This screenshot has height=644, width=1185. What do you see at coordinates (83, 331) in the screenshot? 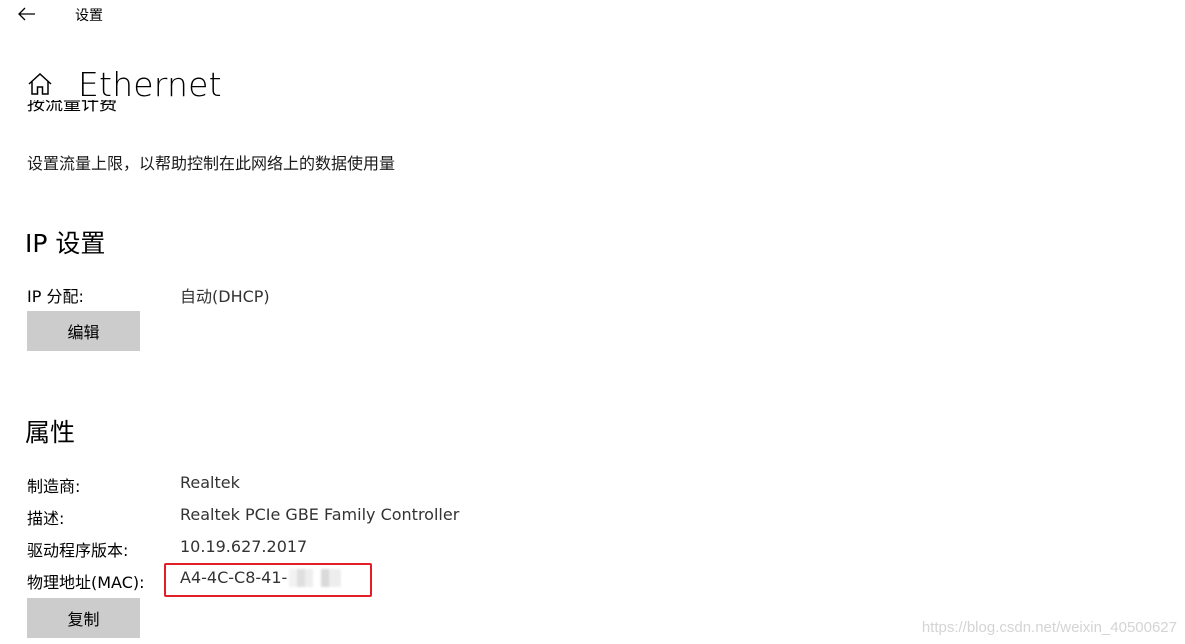
I see `edit-button: 编辑` at bounding box center [83, 331].